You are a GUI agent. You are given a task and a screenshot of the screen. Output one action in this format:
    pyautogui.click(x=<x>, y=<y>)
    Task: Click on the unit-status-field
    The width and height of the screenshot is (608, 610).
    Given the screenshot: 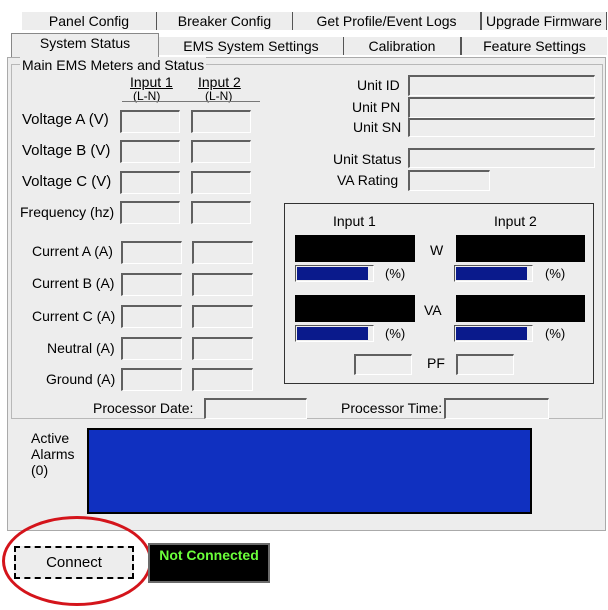 What is the action you would take?
    pyautogui.click(x=501, y=158)
    